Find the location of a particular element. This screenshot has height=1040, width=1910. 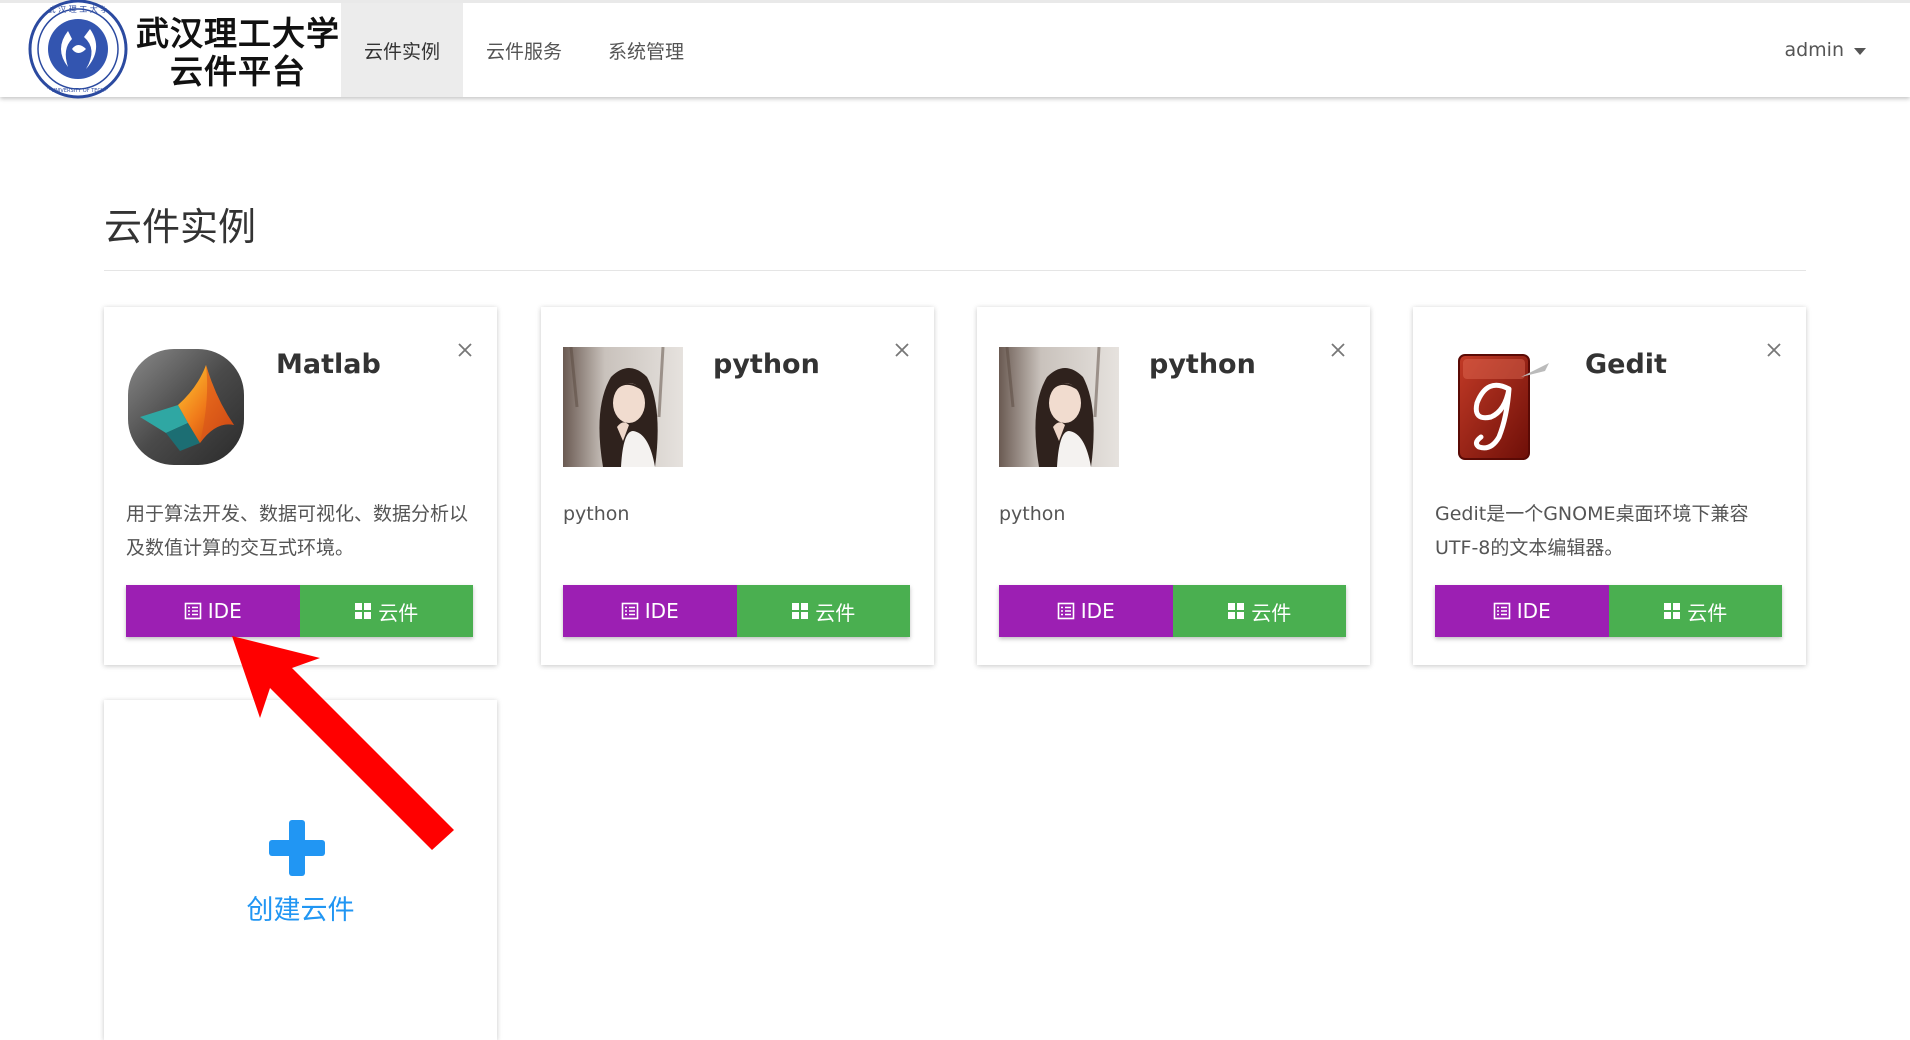

brand-line-2: 云件平台 is located at coordinates (238, 71).